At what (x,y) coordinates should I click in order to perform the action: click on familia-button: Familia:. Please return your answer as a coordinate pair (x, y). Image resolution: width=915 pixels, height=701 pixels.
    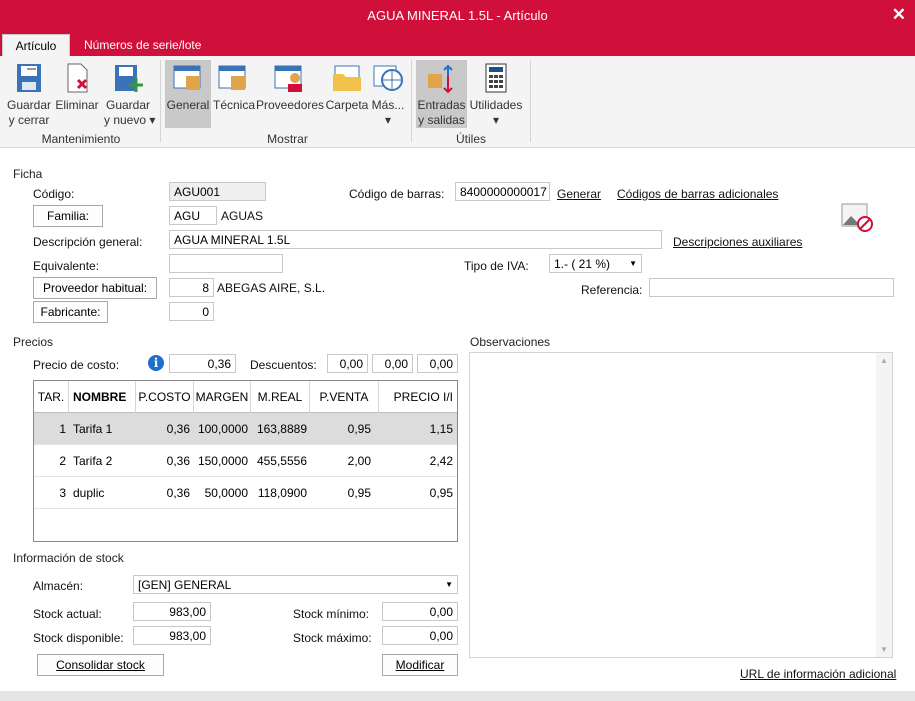
    Looking at the image, I should click on (68, 216).